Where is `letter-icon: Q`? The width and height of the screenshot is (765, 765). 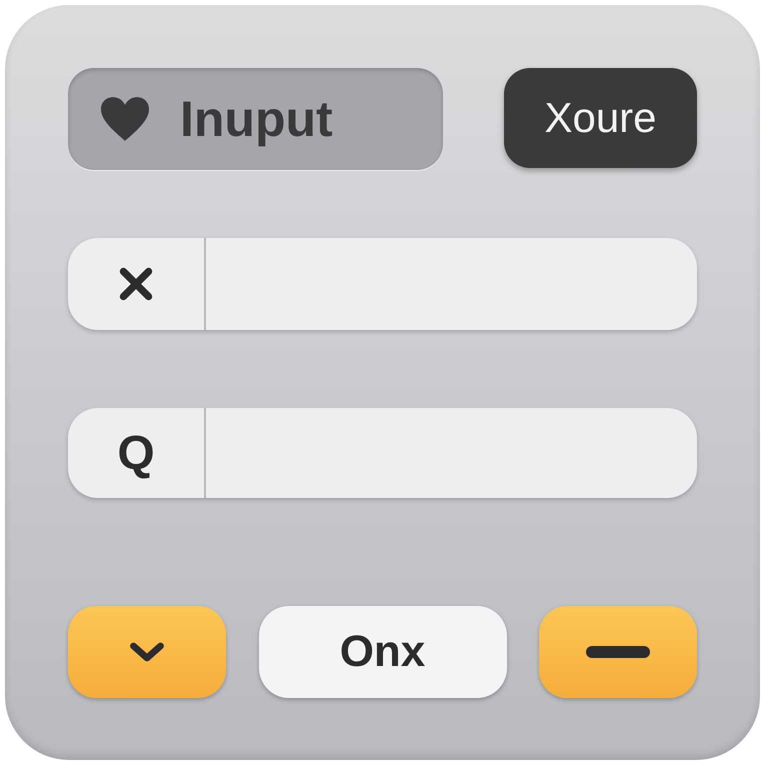
letter-icon: Q is located at coordinates (136, 453).